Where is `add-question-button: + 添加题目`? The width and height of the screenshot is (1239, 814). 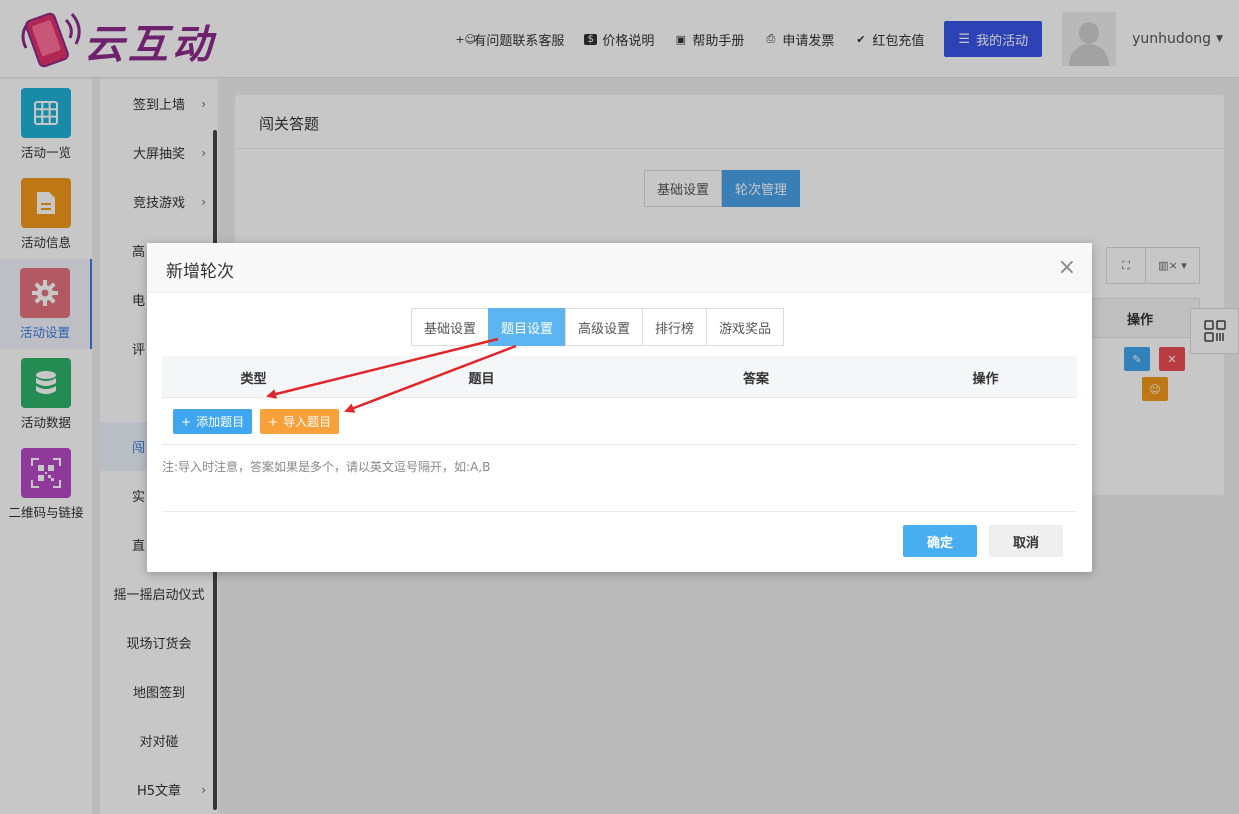 add-question-button: + 添加题目 is located at coordinates (213, 421).